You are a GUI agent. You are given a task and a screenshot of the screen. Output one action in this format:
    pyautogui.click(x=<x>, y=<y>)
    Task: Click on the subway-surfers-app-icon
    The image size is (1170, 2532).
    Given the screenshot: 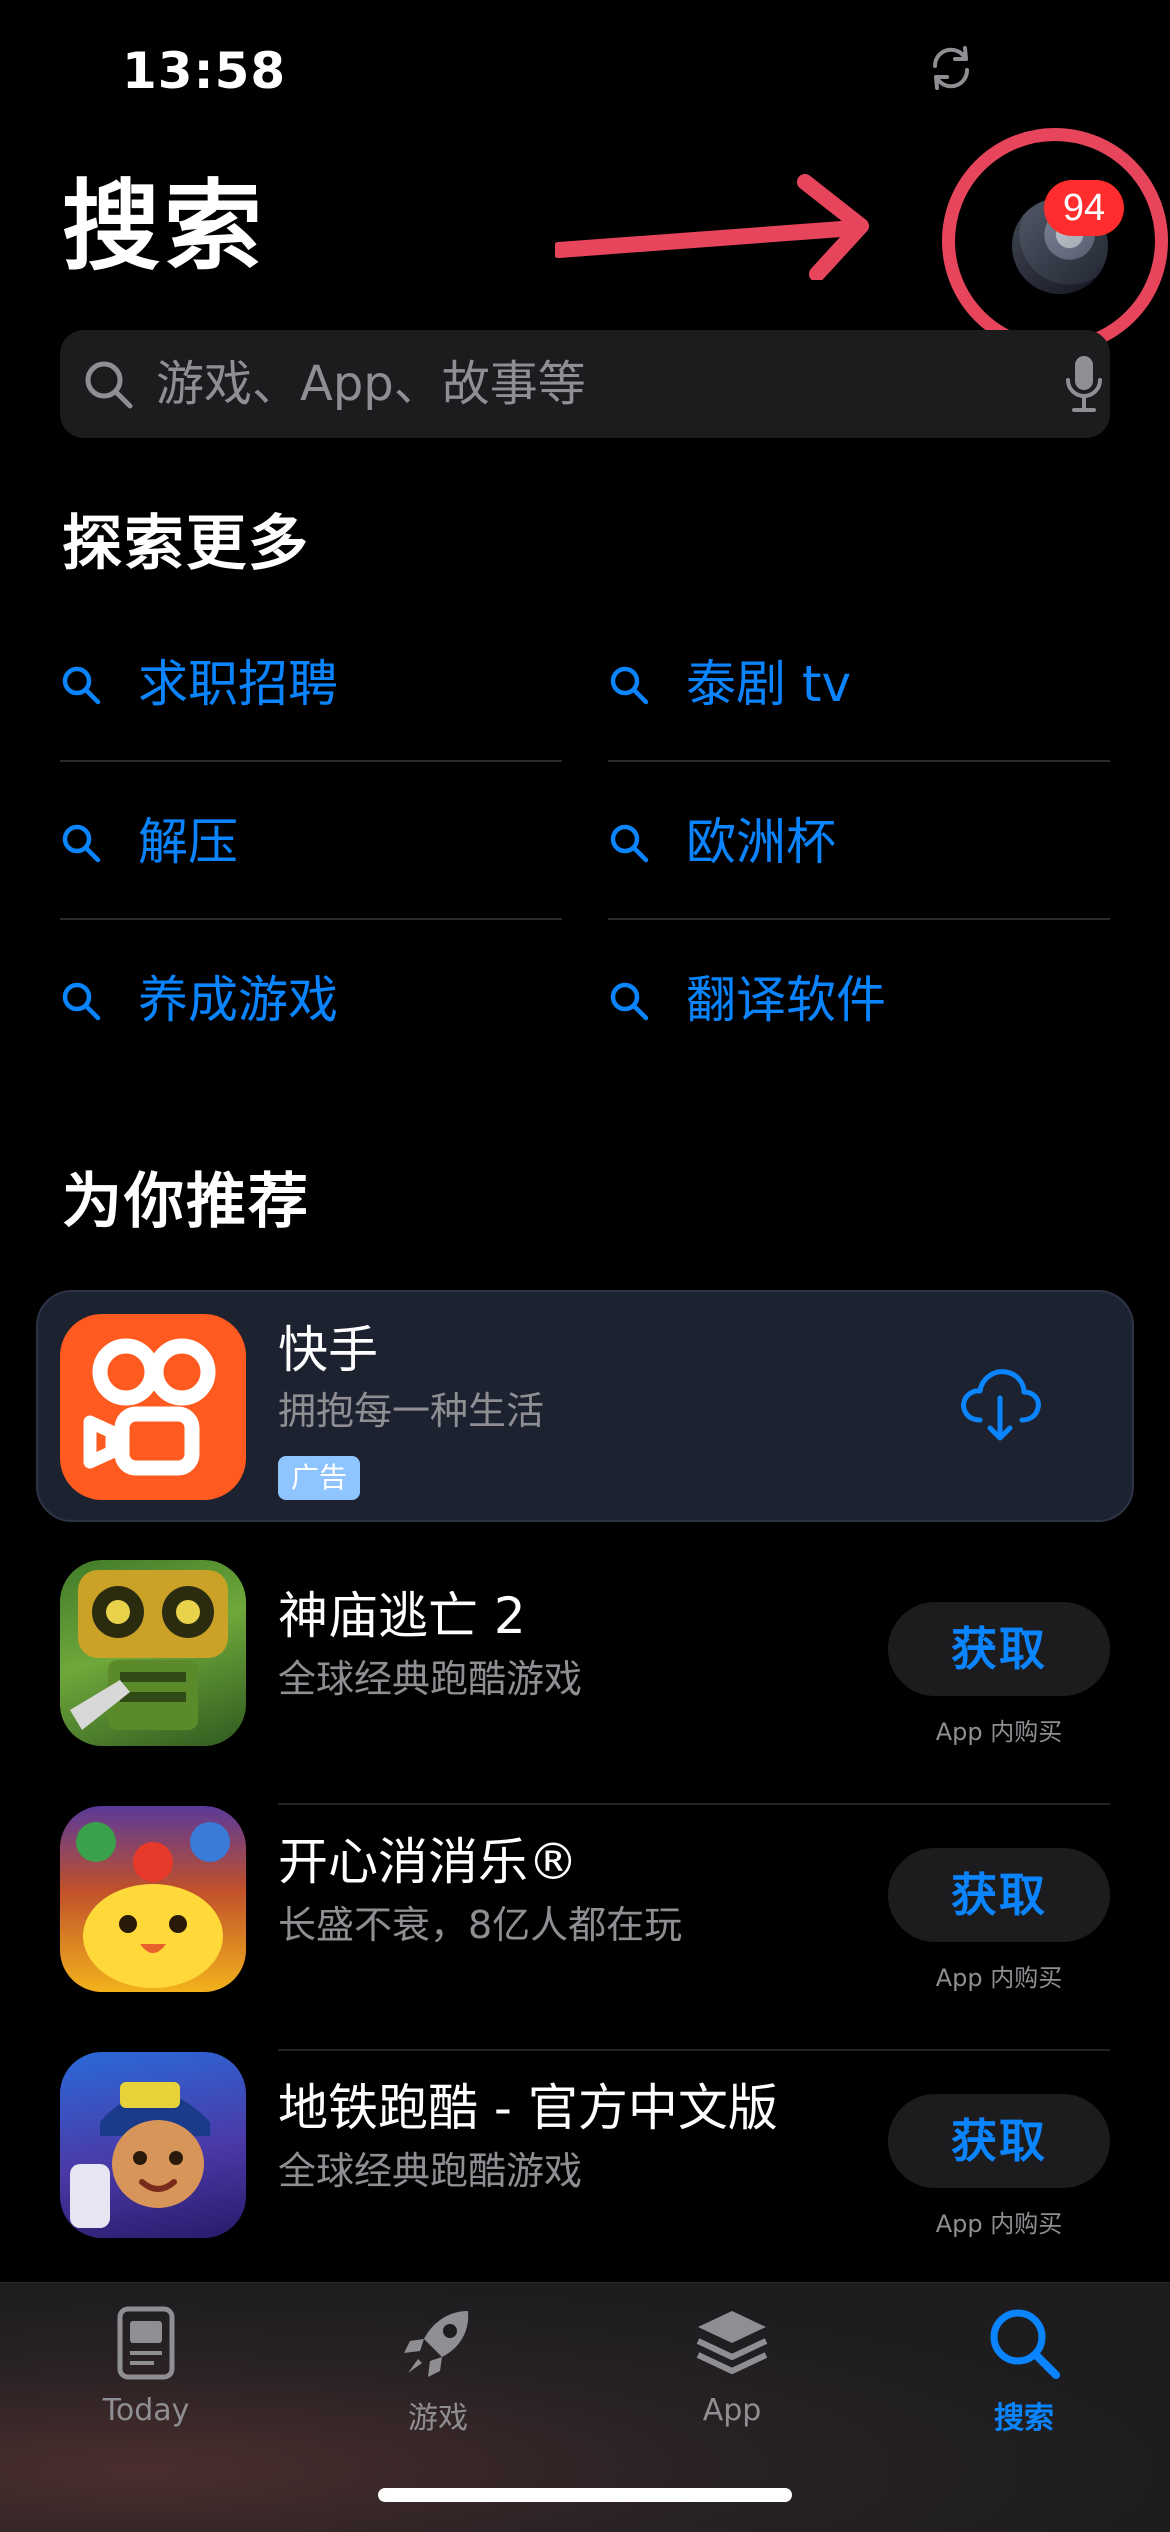 What is the action you would take?
    pyautogui.click(x=153, y=2145)
    